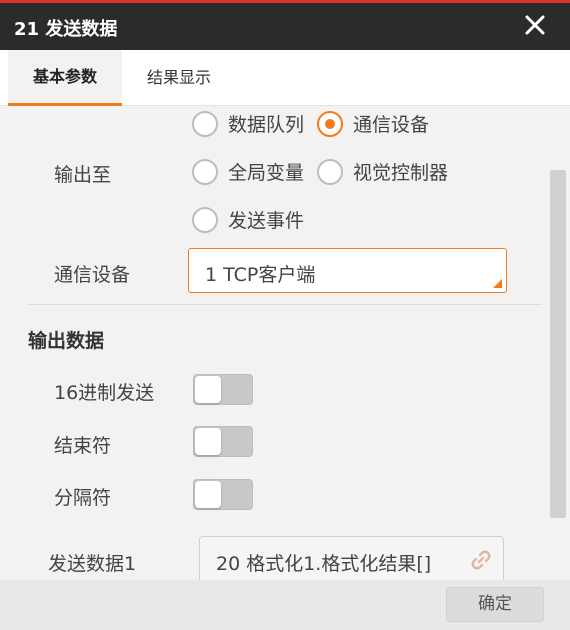  I want to click on radio-comm-device: 通信设备, so click(373, 123).